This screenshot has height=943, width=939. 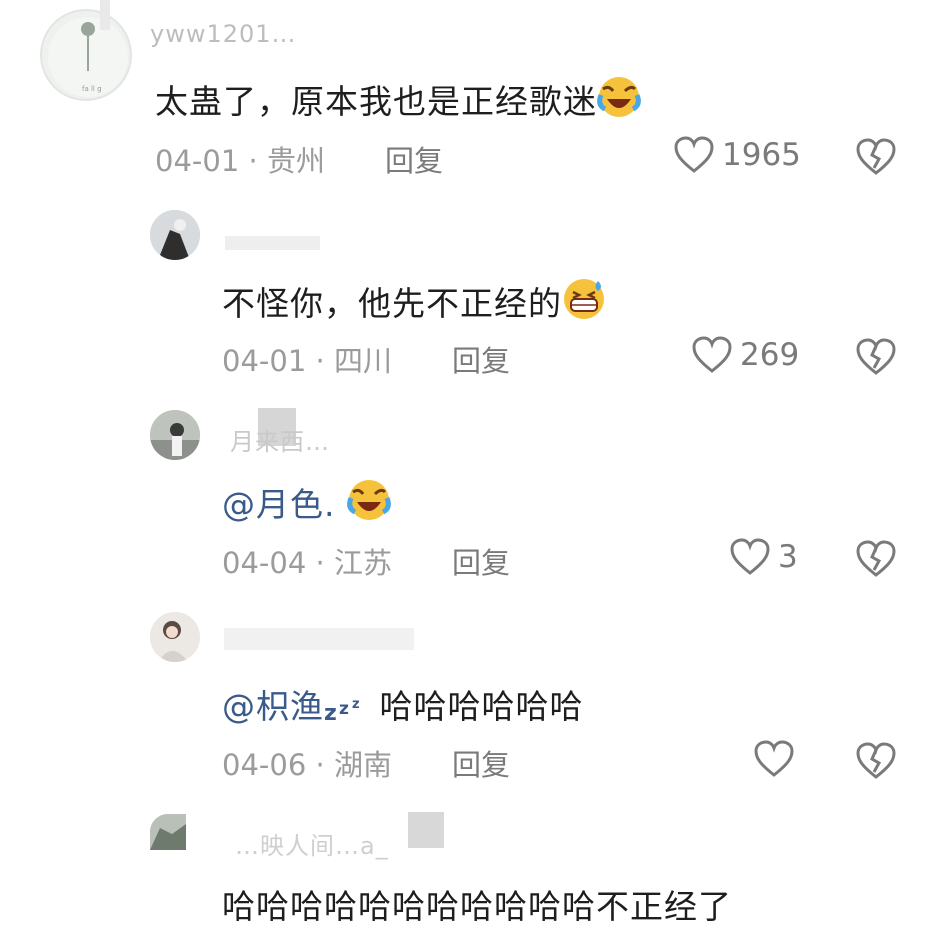 I want to click on comment-location: 贵州, so click(x=295, y=161).